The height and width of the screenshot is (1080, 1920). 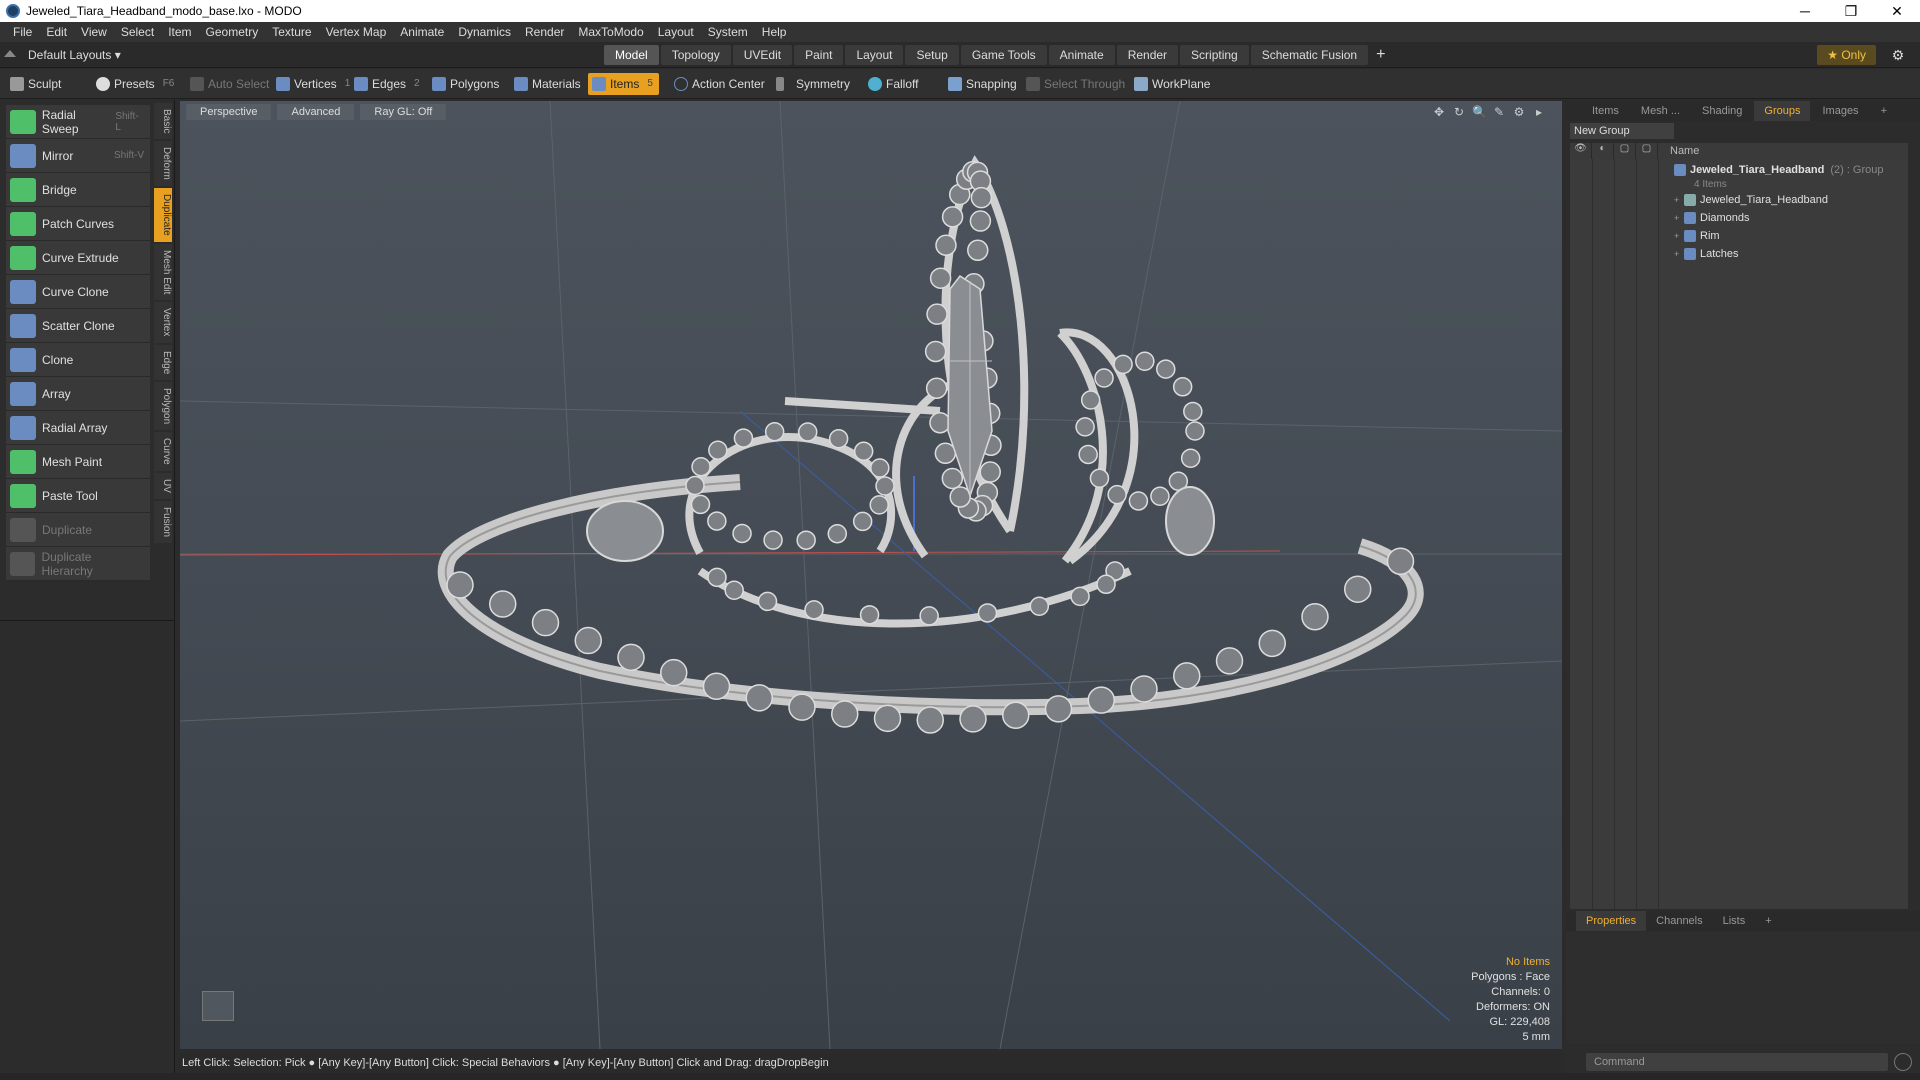 I want to click on tab-game-tools: Game Tools, so click(x=1003, y=55).